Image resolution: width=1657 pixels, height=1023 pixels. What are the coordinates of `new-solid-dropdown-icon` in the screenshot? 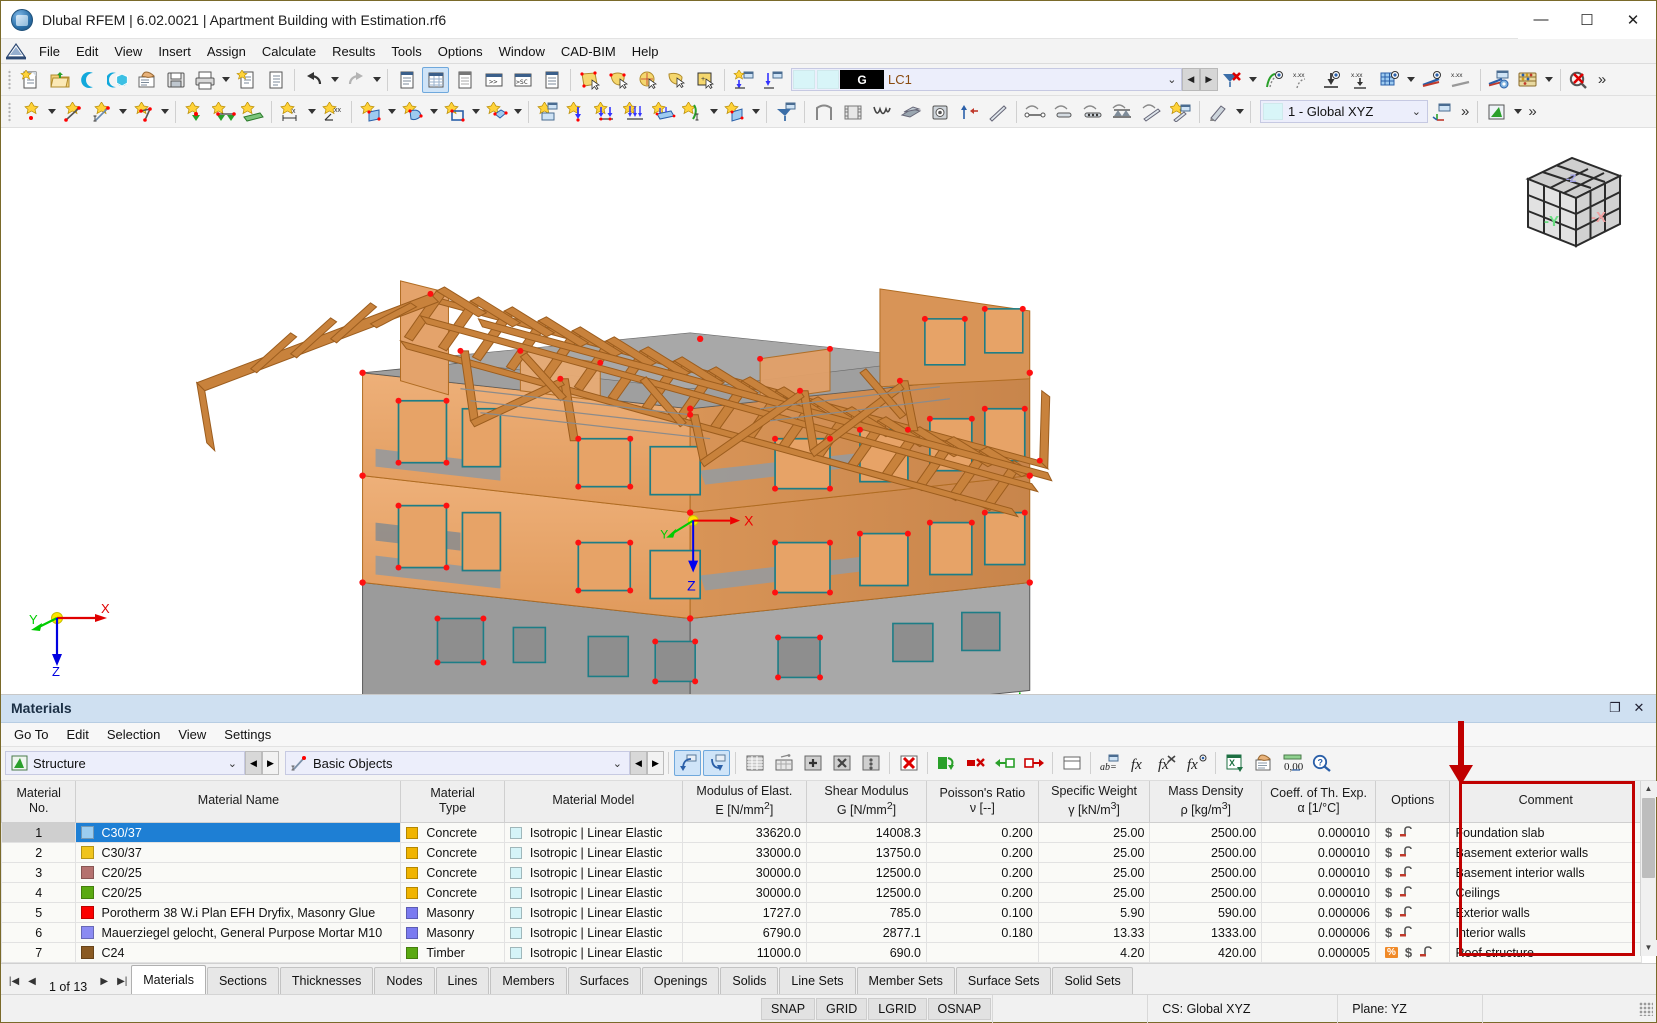 It's located at (433, 112).